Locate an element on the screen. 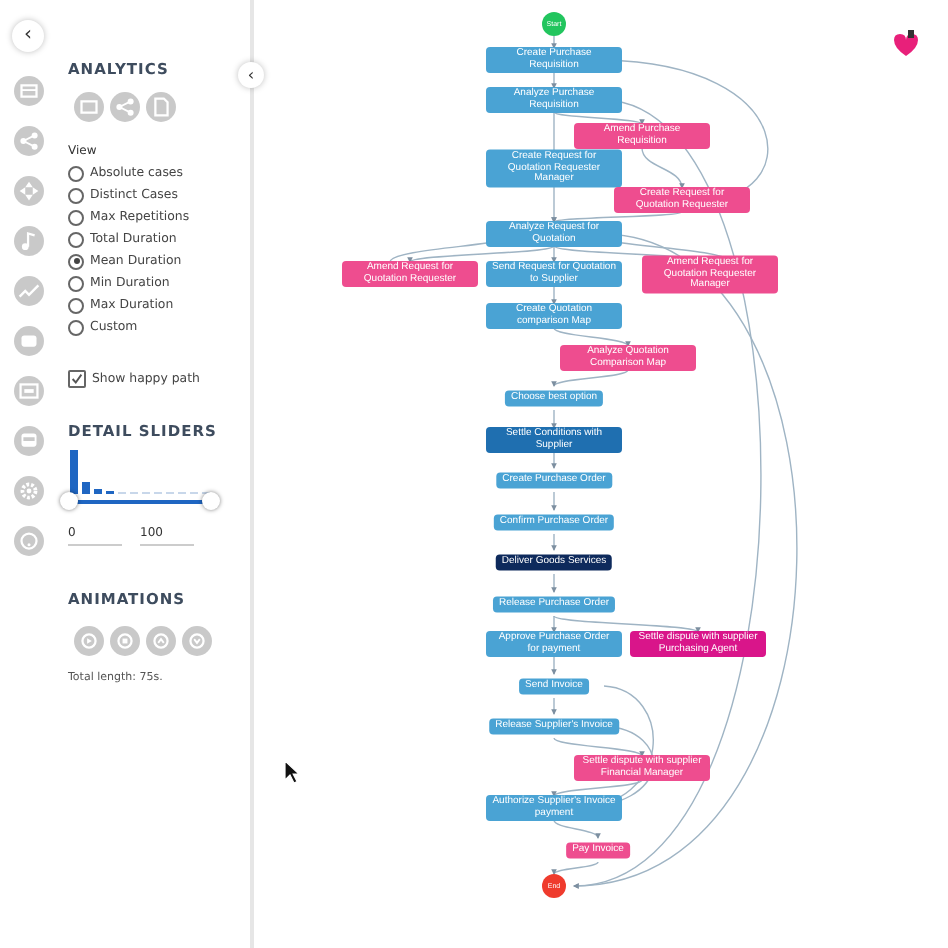  cursor-icon is located at coordinates (292, 772).